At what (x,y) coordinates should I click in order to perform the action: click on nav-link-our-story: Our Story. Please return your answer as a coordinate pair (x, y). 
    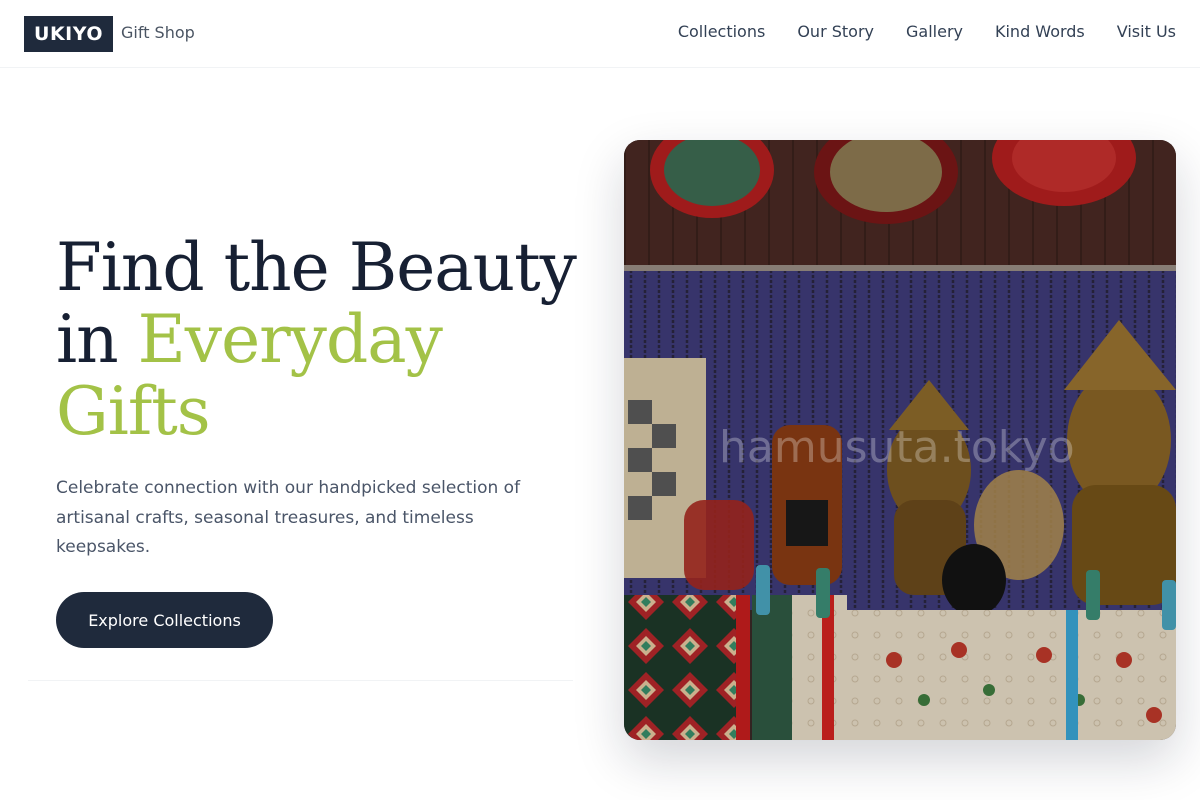
    Looking at the image, I should click on (835, 31).